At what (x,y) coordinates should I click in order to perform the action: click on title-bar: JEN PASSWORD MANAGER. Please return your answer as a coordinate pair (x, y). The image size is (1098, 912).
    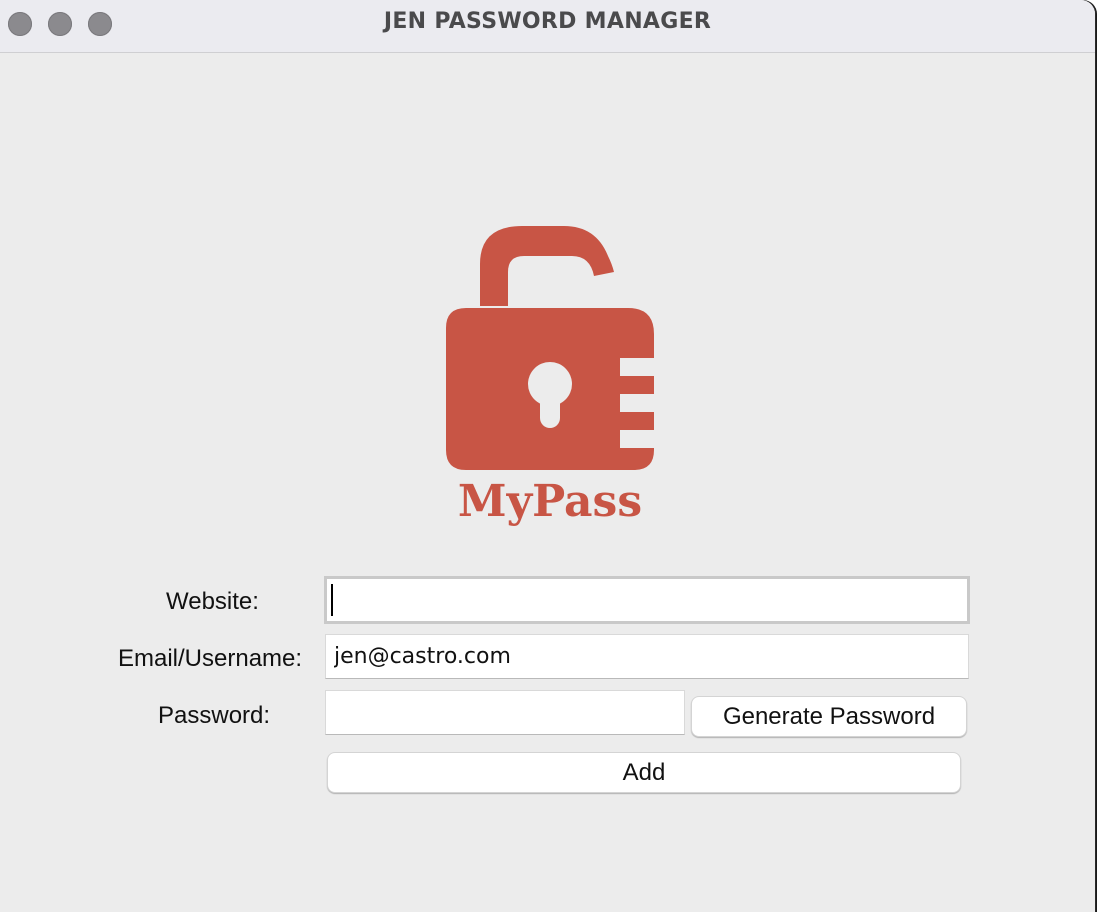
    Looking at the image, I should click on (547, 26).